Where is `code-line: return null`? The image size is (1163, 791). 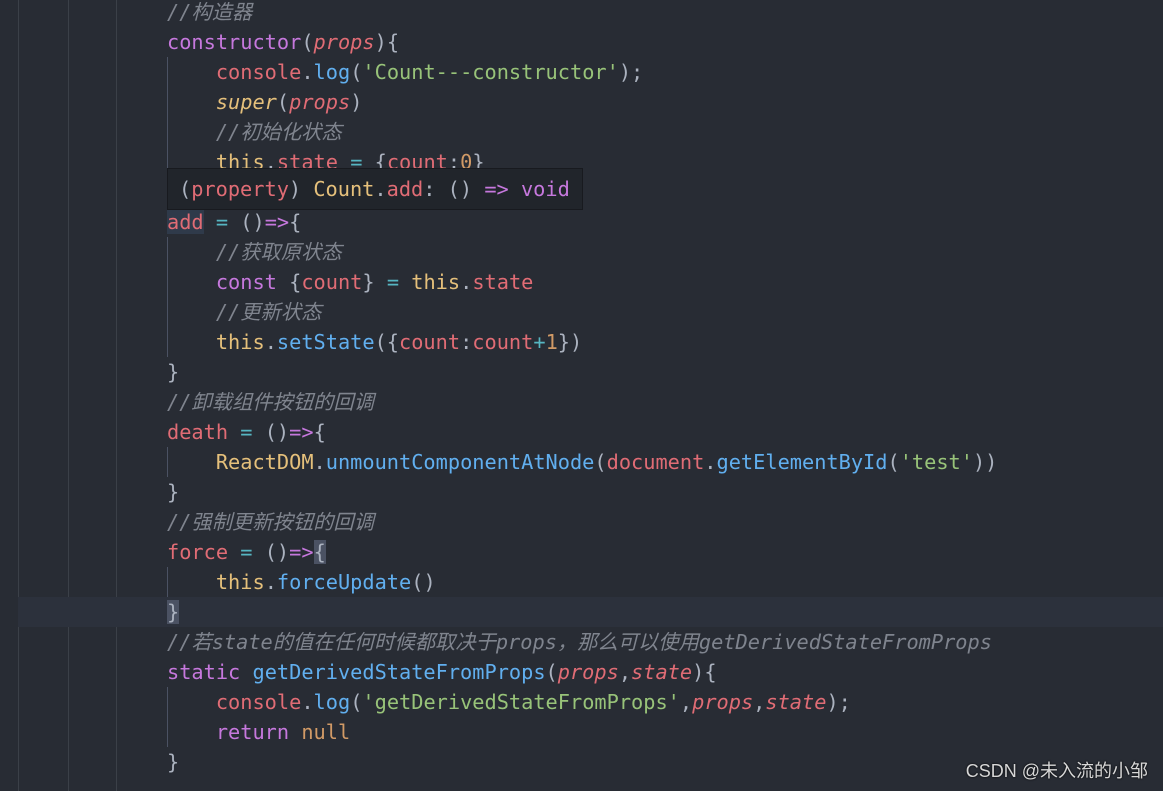 code-line: return null is located at coordinates (582, 732).